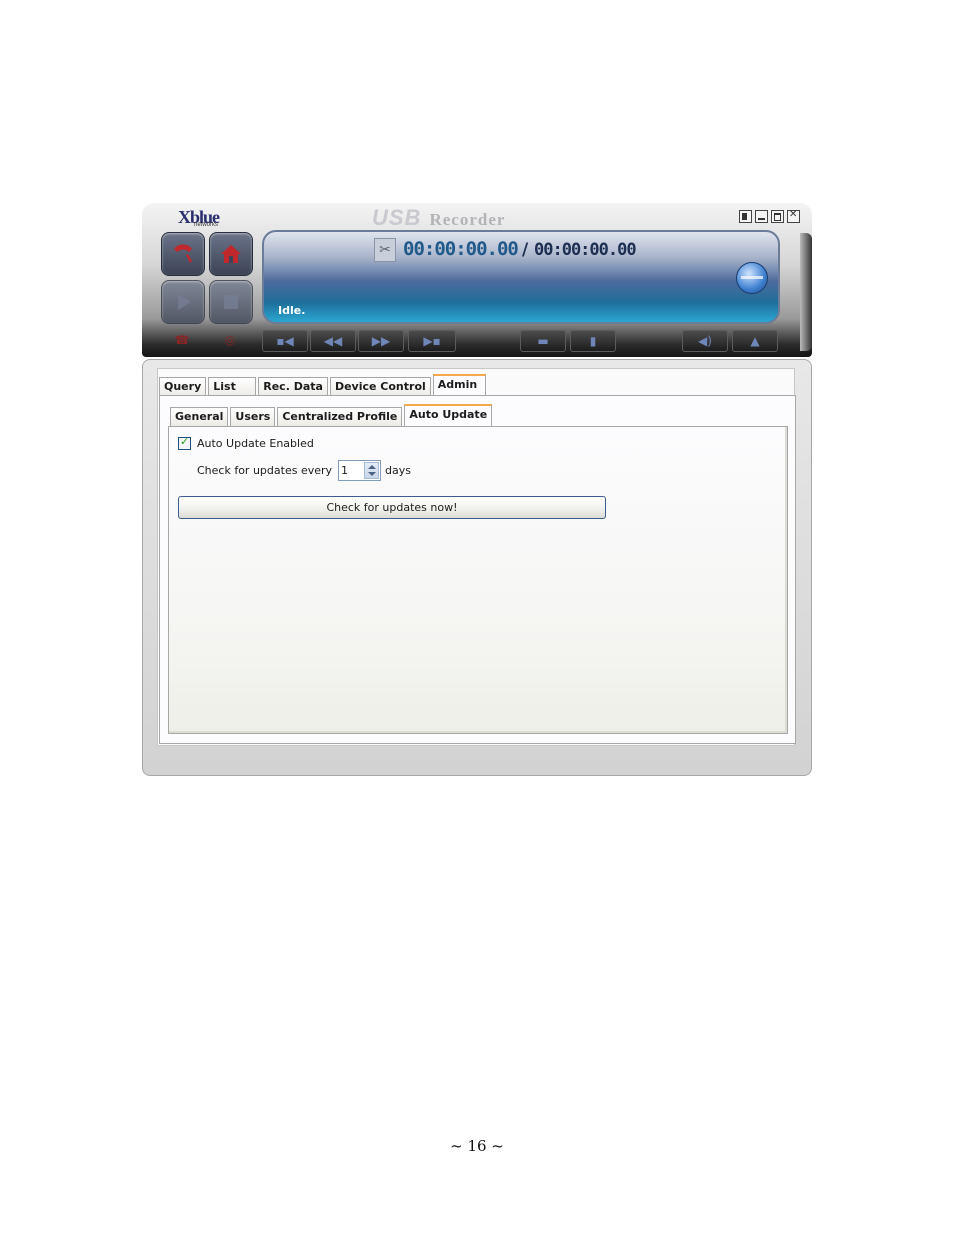  Describe the element at coordinates (183, 386) in the screenshot. I see `tab-query: Query` at that location.